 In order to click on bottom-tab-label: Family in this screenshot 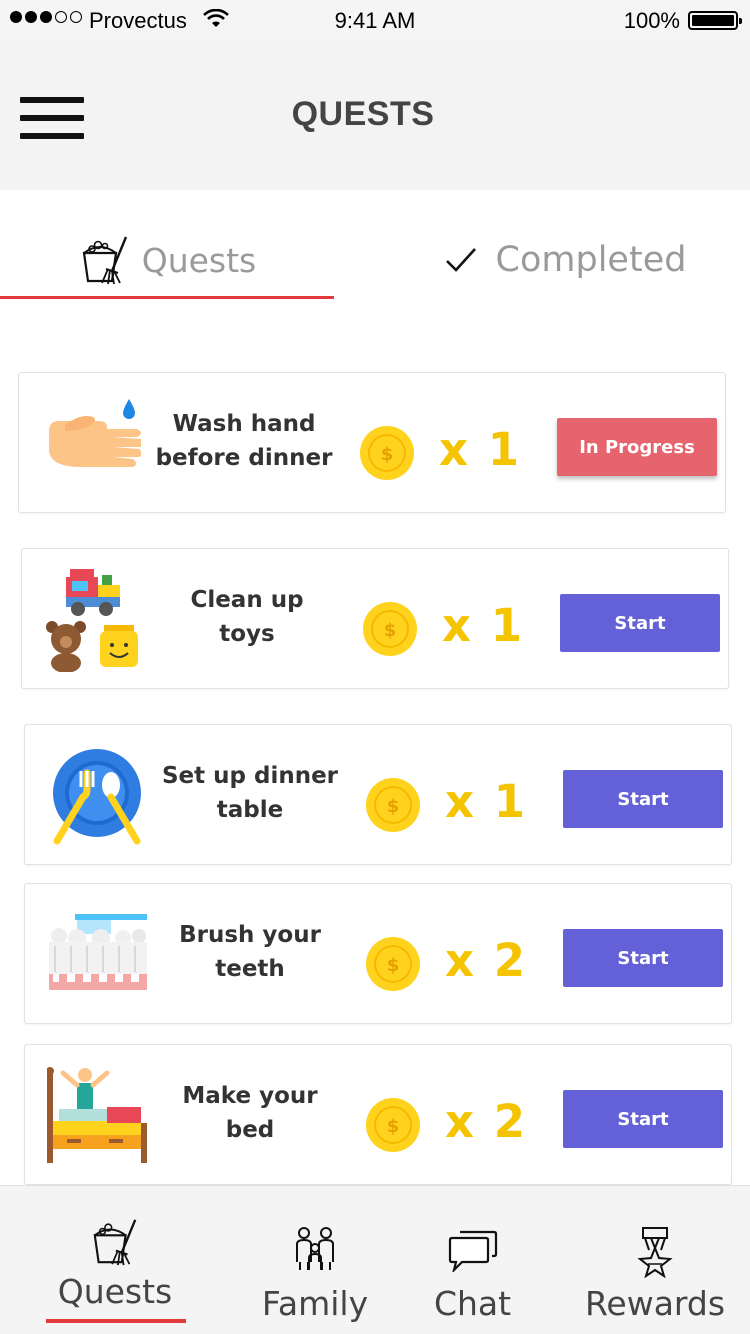, I will do `click(315, 1303)`.